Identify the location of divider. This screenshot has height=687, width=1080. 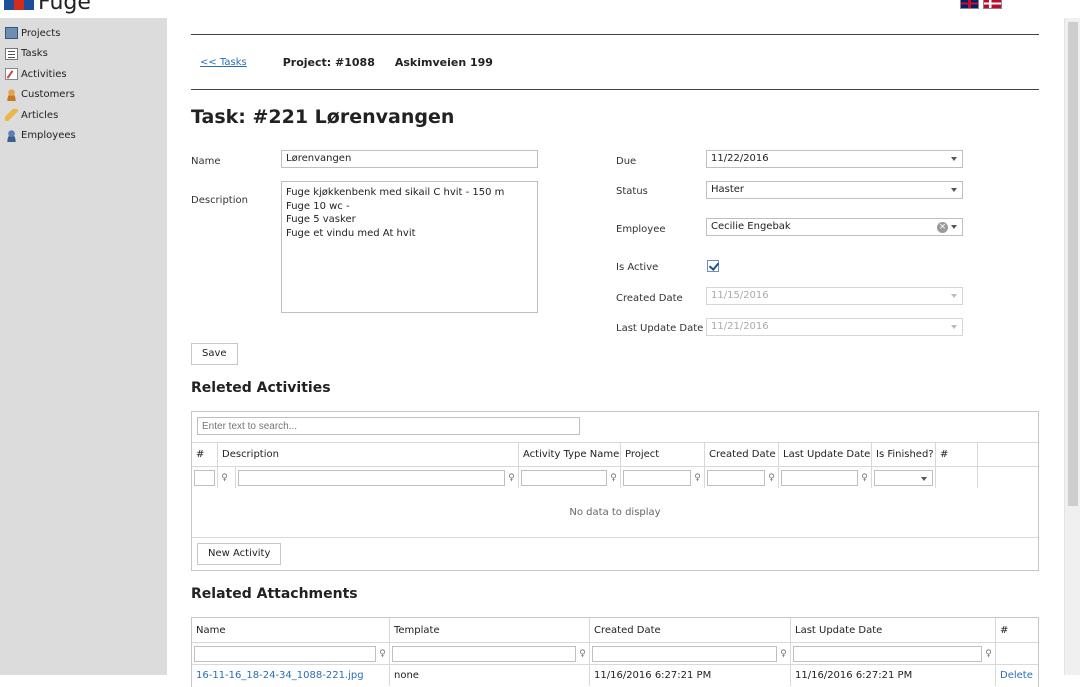
(615, 34).